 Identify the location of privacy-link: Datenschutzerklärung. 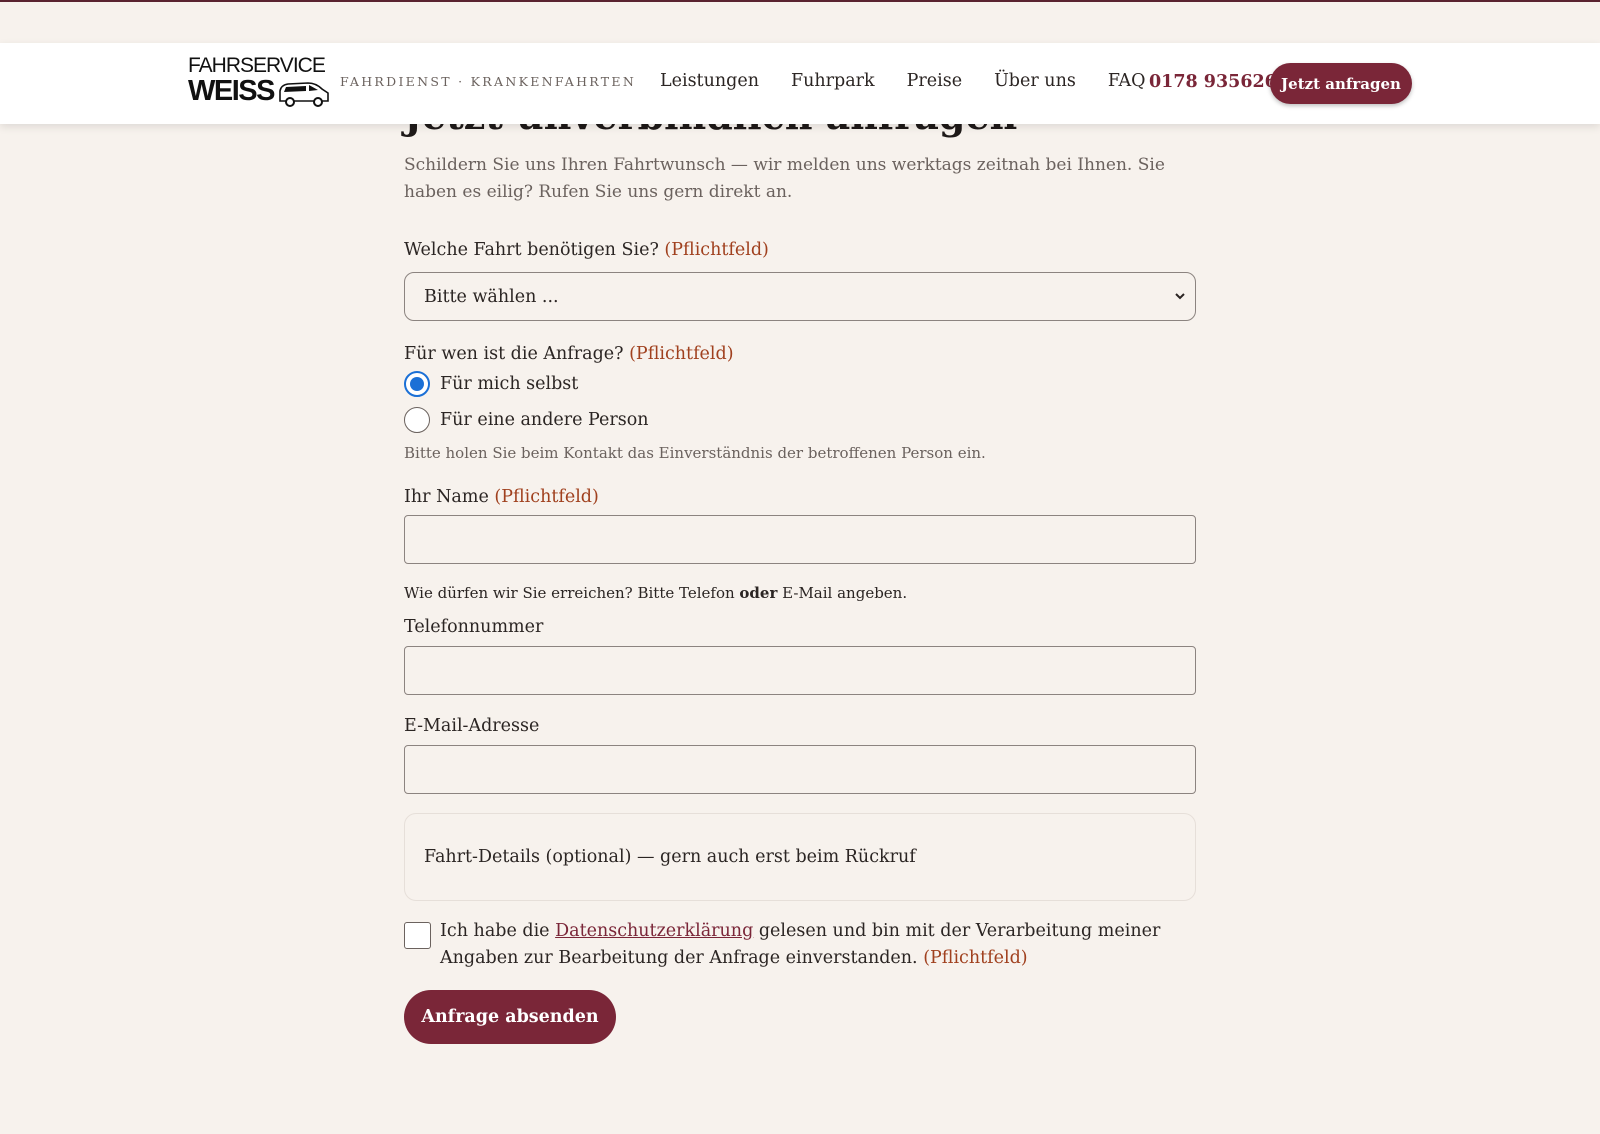
(654, 931).